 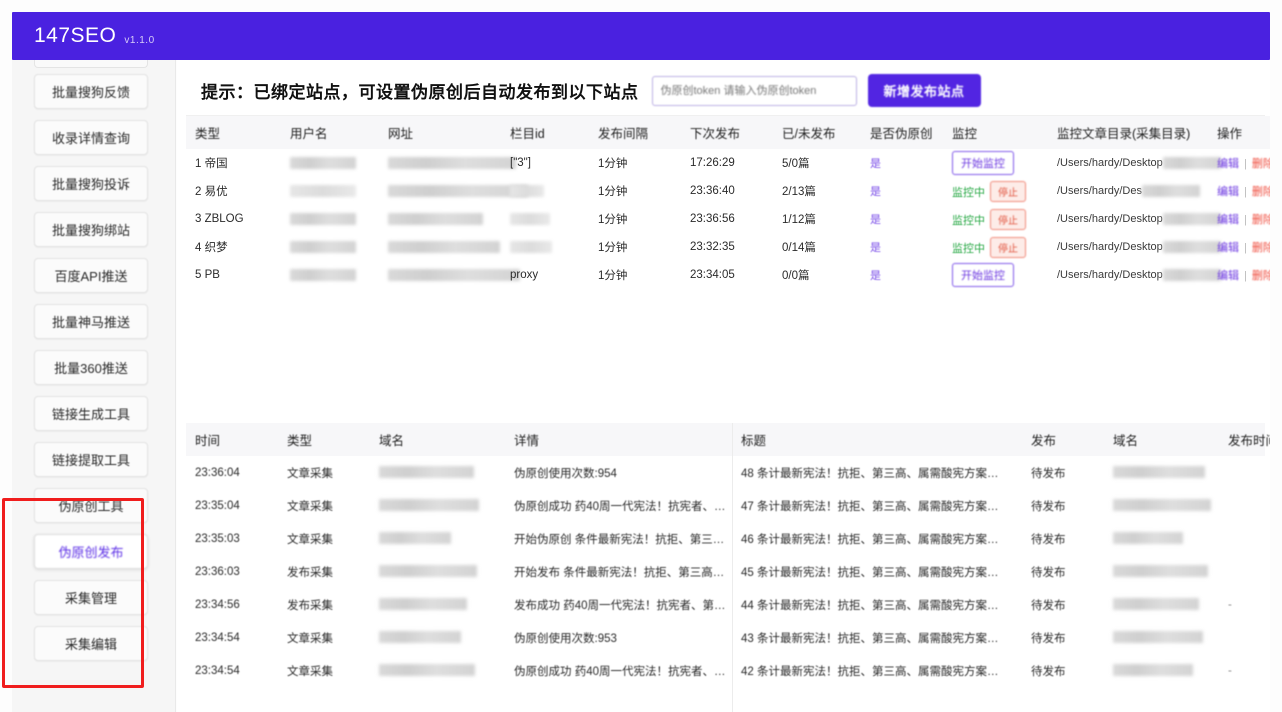 I want to click on site-token-input, so click(x=754, y=90).